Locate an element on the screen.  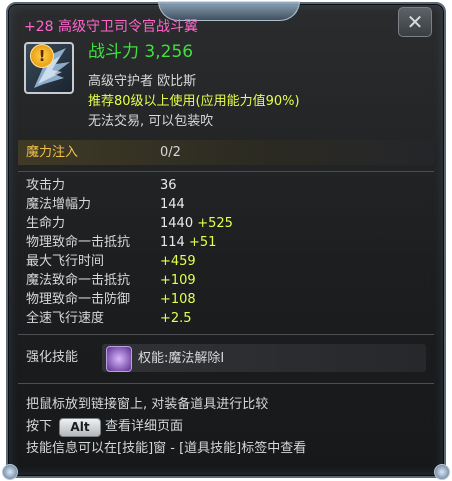
stat-label: 生命力 is located at coordinates (46, 223).